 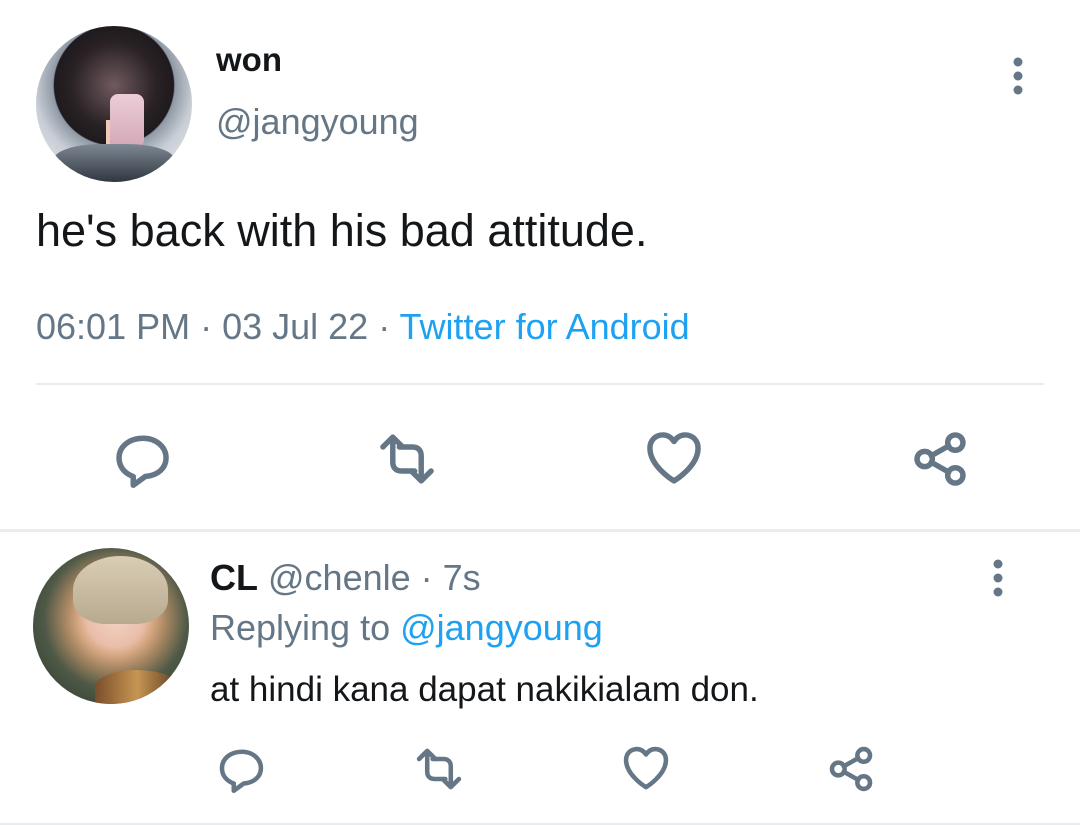 What do you see at coordinates (113, 326) in the screenshot?
I see `tweet-time: 06:01 PM` at bounding box center [113, 326].